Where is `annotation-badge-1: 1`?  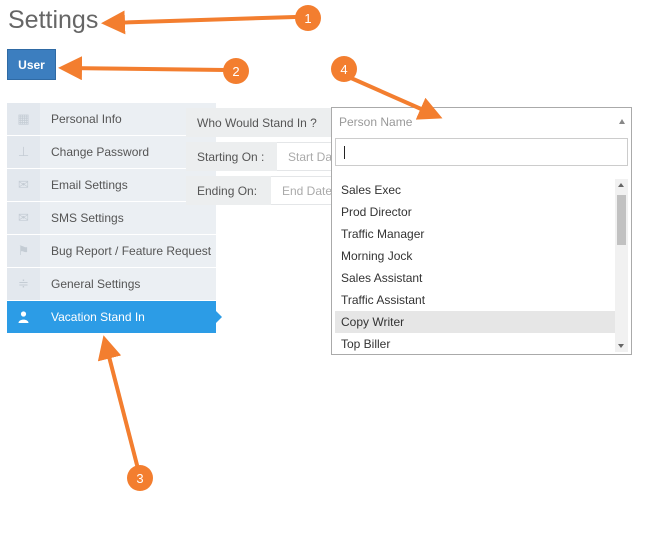 annotation-badge-1: 1 is located at coordinates (308, 18).